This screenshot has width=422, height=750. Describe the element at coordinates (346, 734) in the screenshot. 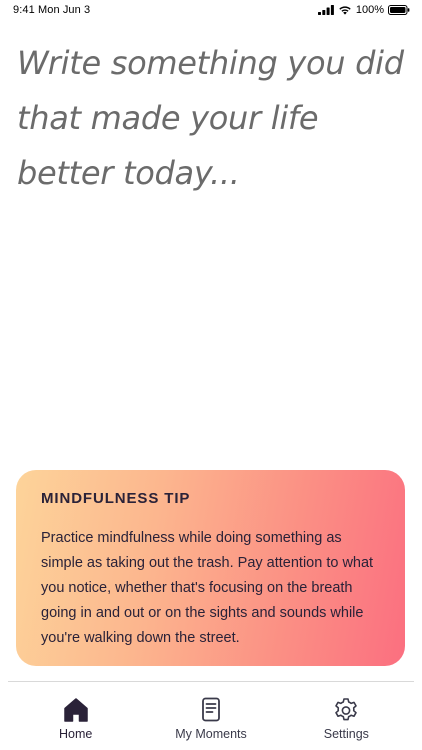

I see `tab-settings-label: Settings` at that location.